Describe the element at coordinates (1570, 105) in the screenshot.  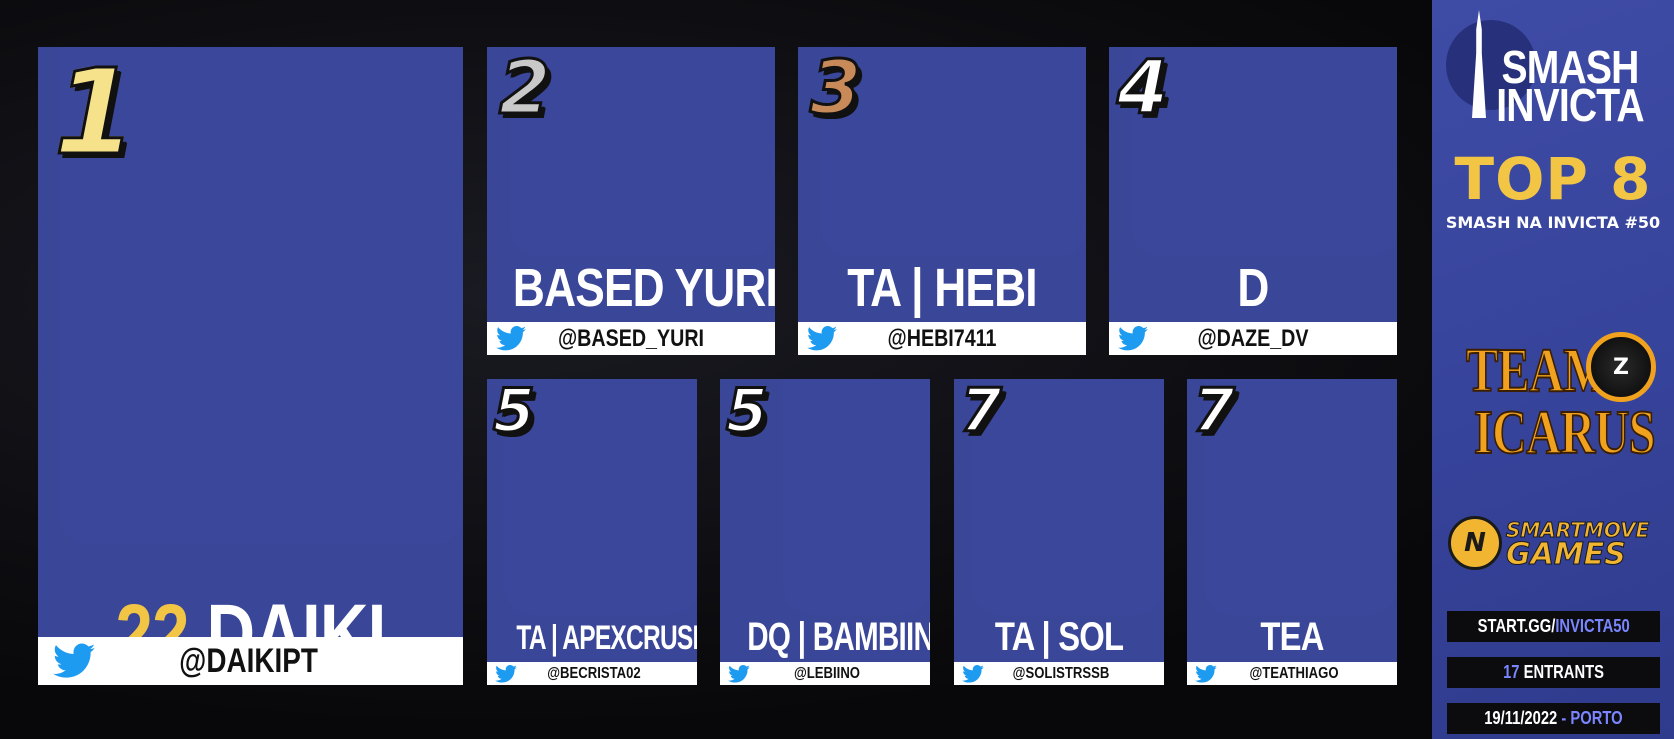
I see `brand-line-2: INVICTA` at that location.